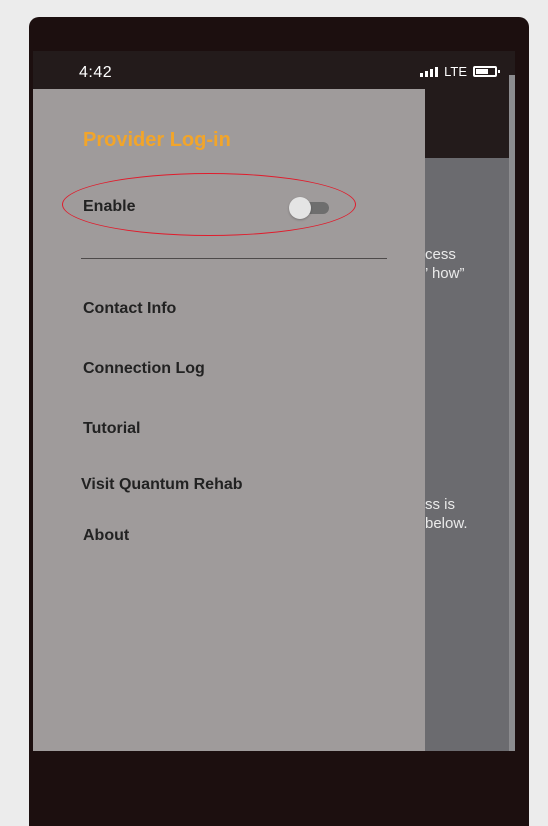  What do you see at coordinates (162, 485) in the screenshot?
I see `menu-item-visit-quantum-rehab: Visit Quantum Rehab` at bounding box center [162, 485].